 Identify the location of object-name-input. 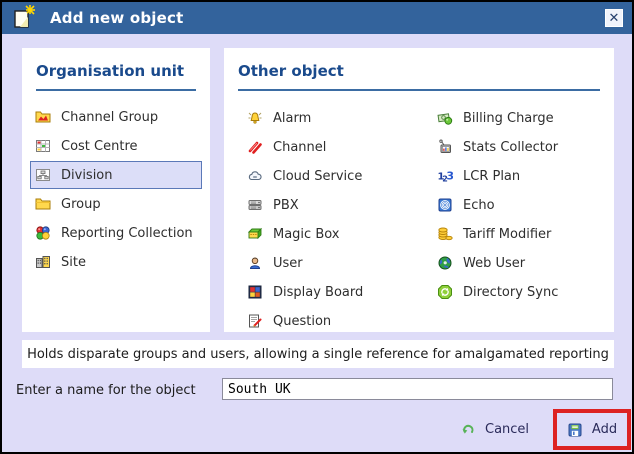
(417, 389).